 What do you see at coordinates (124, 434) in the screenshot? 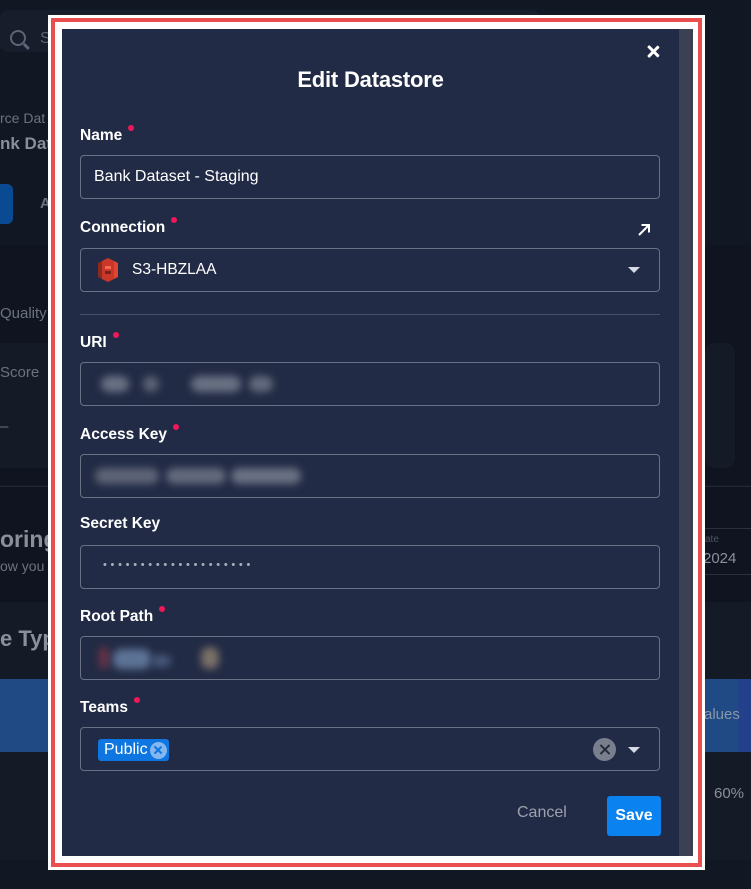
I see `access-key-label-text: Access Key` at bounding box center [124, 434].